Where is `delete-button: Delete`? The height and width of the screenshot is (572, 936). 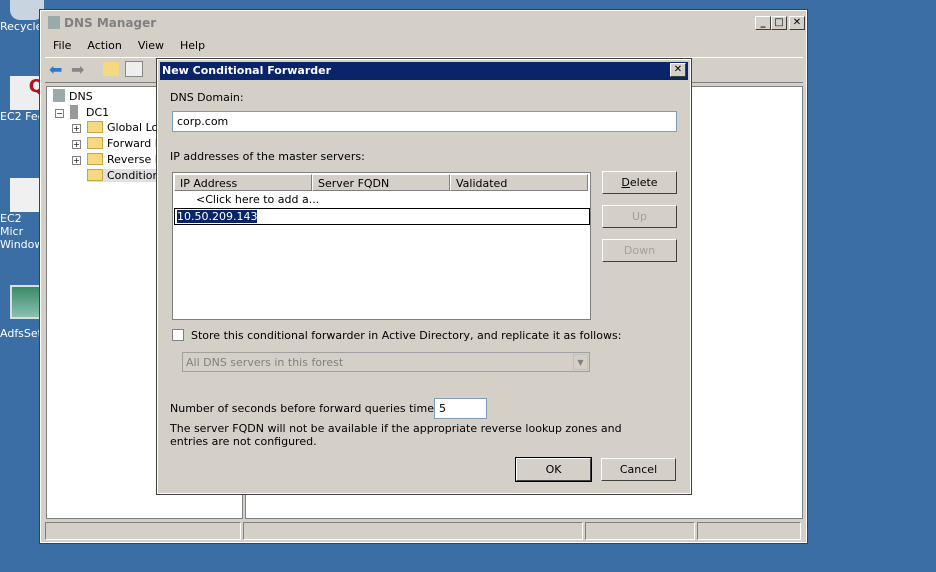 delete-button: Delete is located at coordinates (639, 182).